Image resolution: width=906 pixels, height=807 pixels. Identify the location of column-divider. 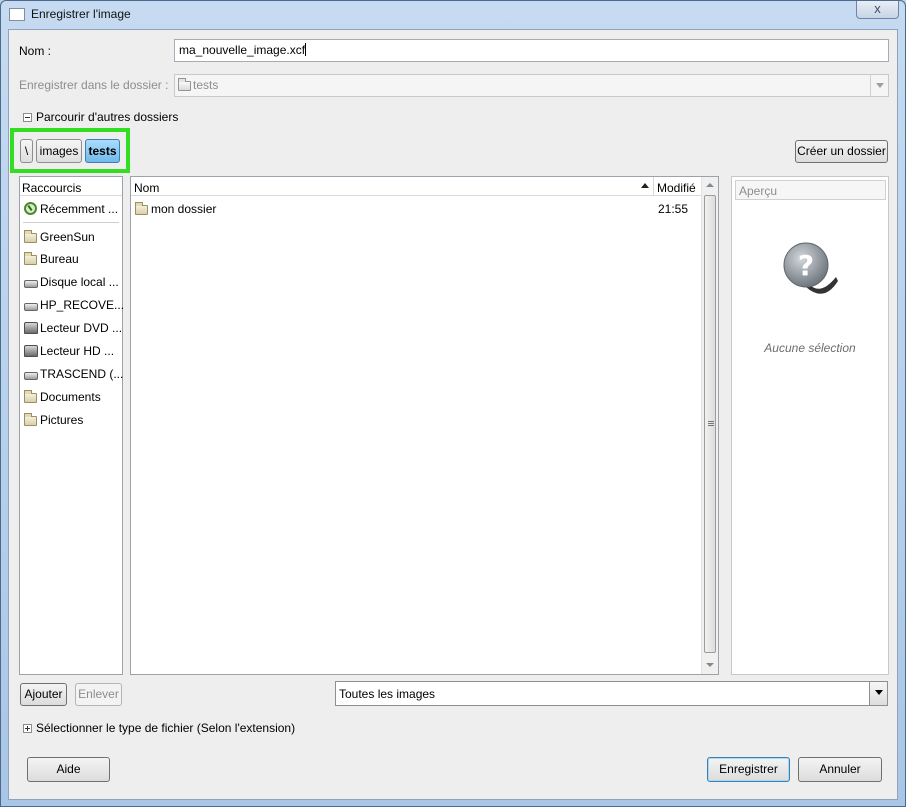
(653, 186).